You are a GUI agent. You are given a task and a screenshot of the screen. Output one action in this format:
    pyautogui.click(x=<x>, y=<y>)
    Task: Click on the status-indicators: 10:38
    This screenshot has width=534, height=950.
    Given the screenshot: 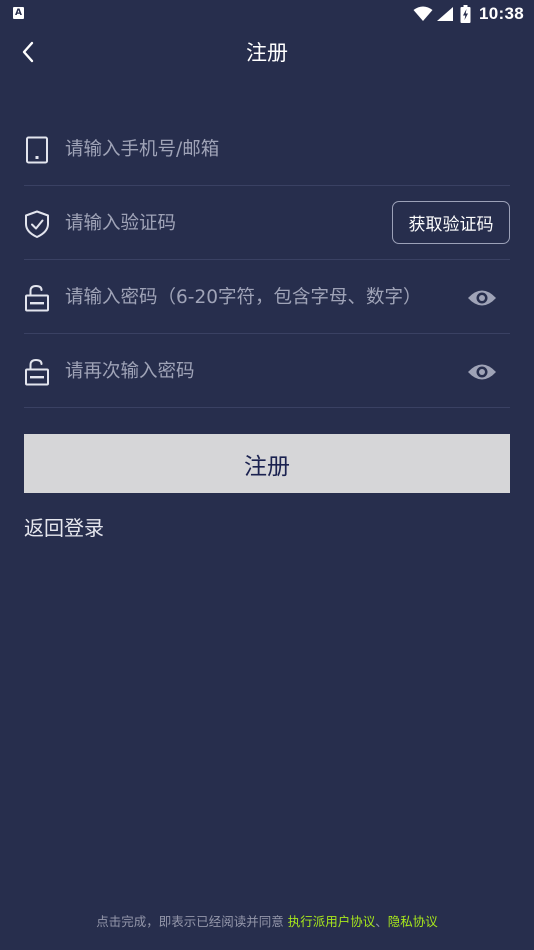 What is the action you would take?
    pyautogui.click(x=468, y=14)
    